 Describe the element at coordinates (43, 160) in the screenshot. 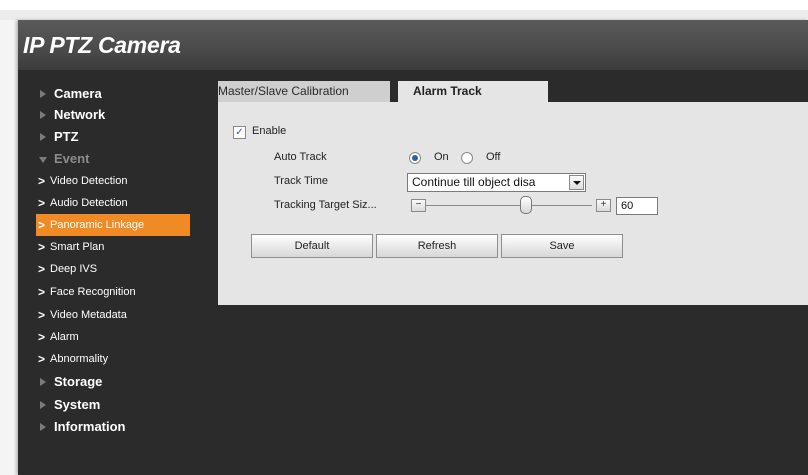

I see `collapse-arrow-icon` at that location.